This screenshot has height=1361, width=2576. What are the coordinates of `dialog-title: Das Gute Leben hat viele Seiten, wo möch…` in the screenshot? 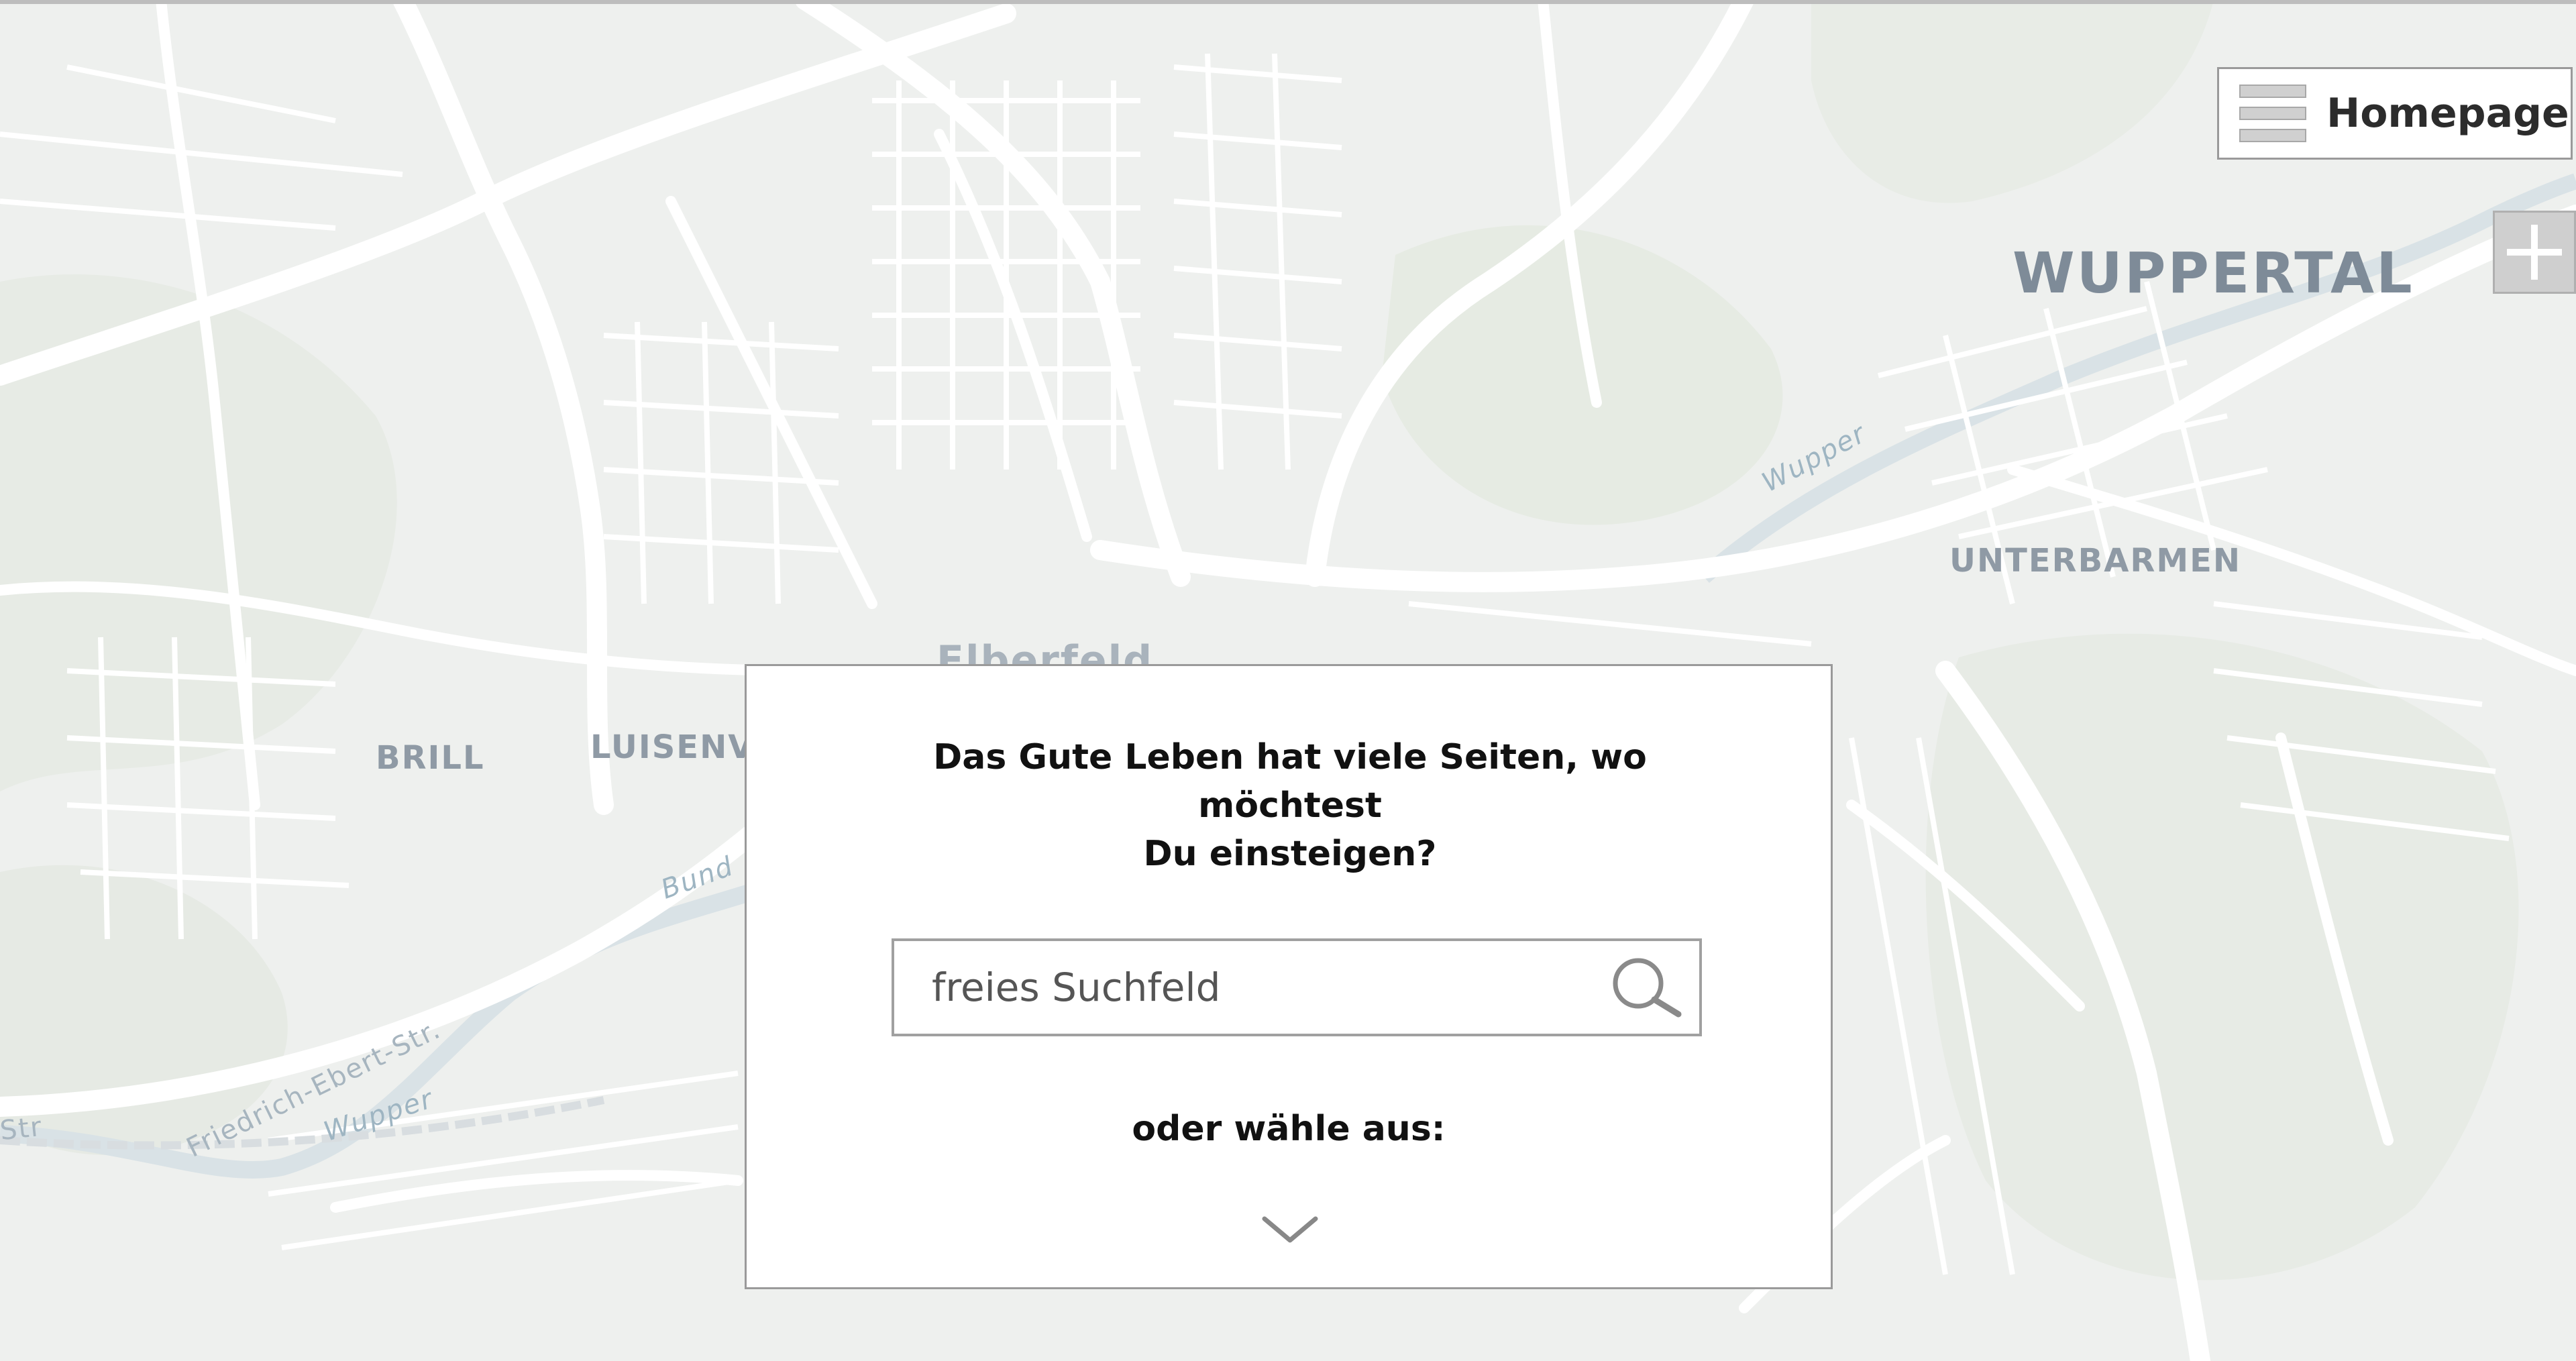 It's located at (1290, 806).